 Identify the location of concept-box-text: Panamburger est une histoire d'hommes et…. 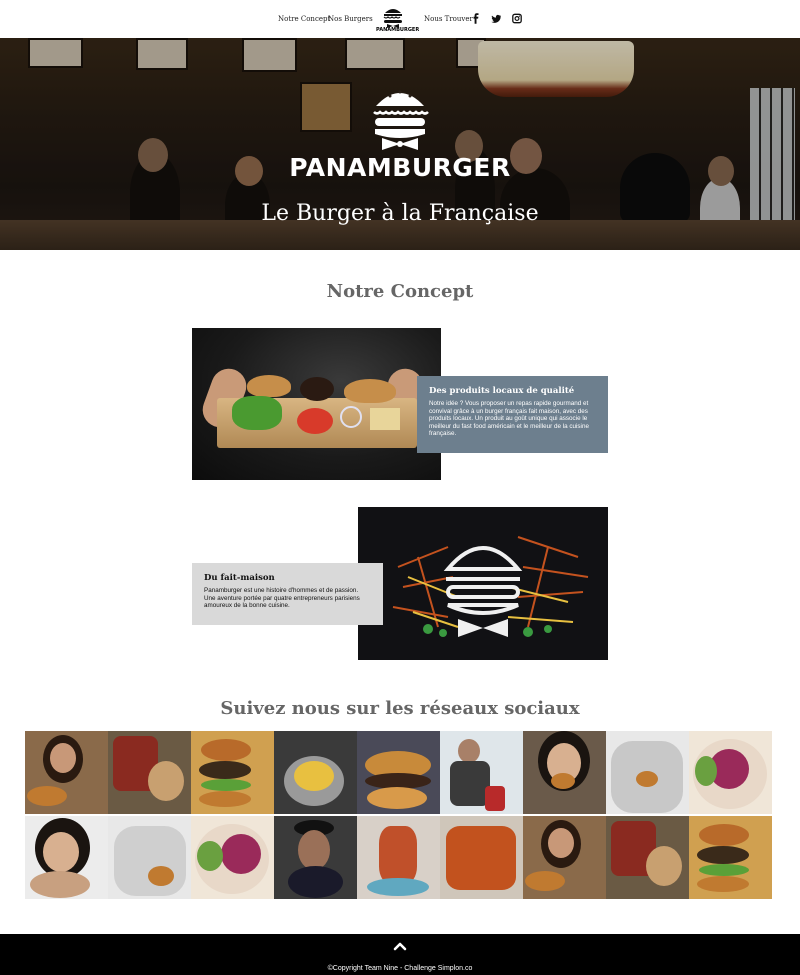
(282, 598).